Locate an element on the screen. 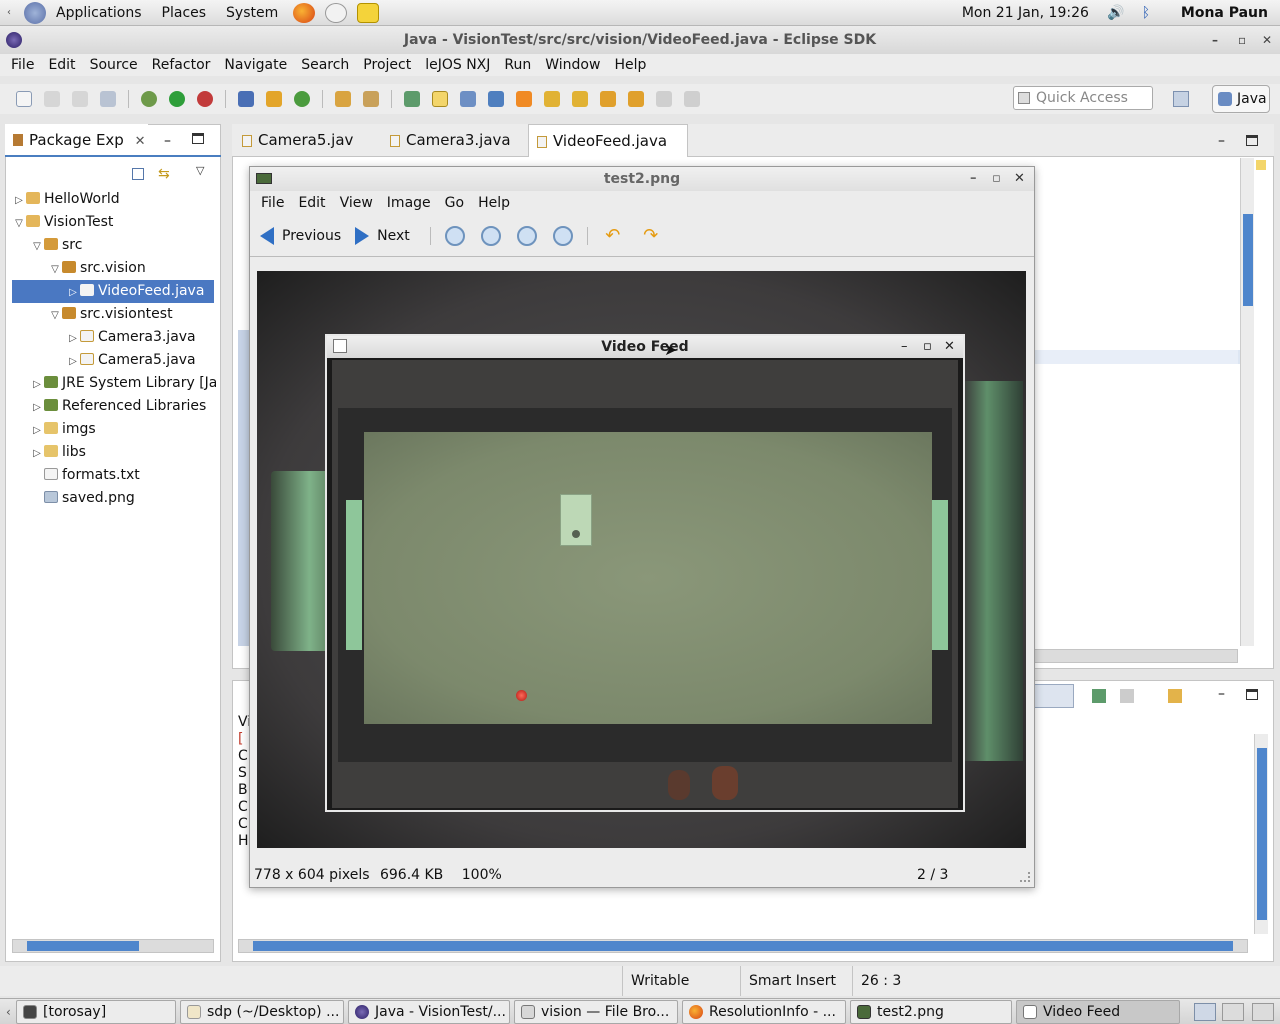 This screenshot has height=1024, width=1280. open-perspective-icon is located at coordinates (1181, 99).